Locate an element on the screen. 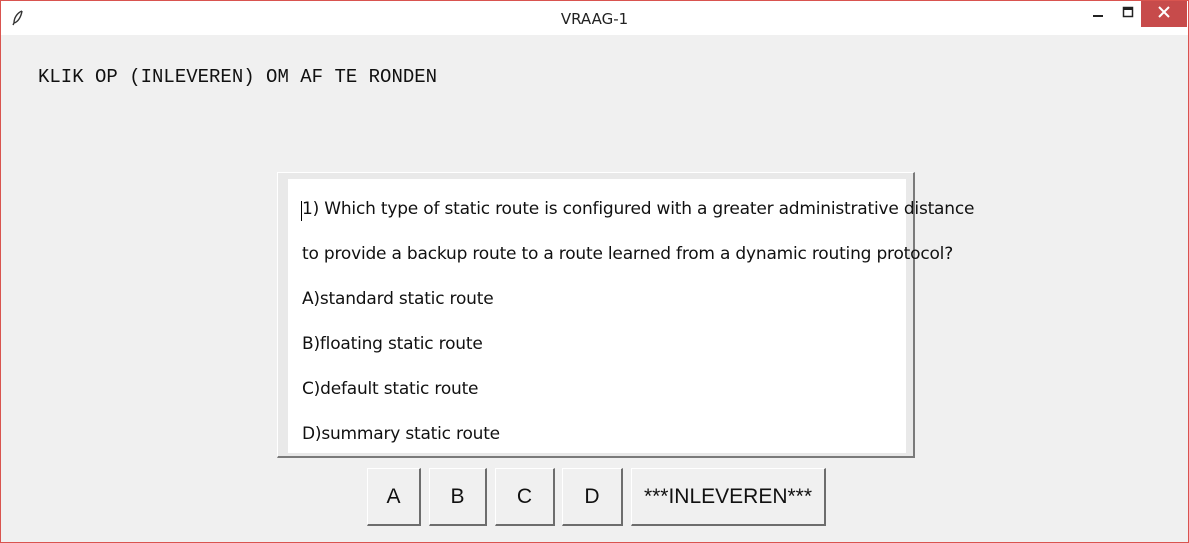  option-c-text: C)default static route is located at coordinates (390, 389).